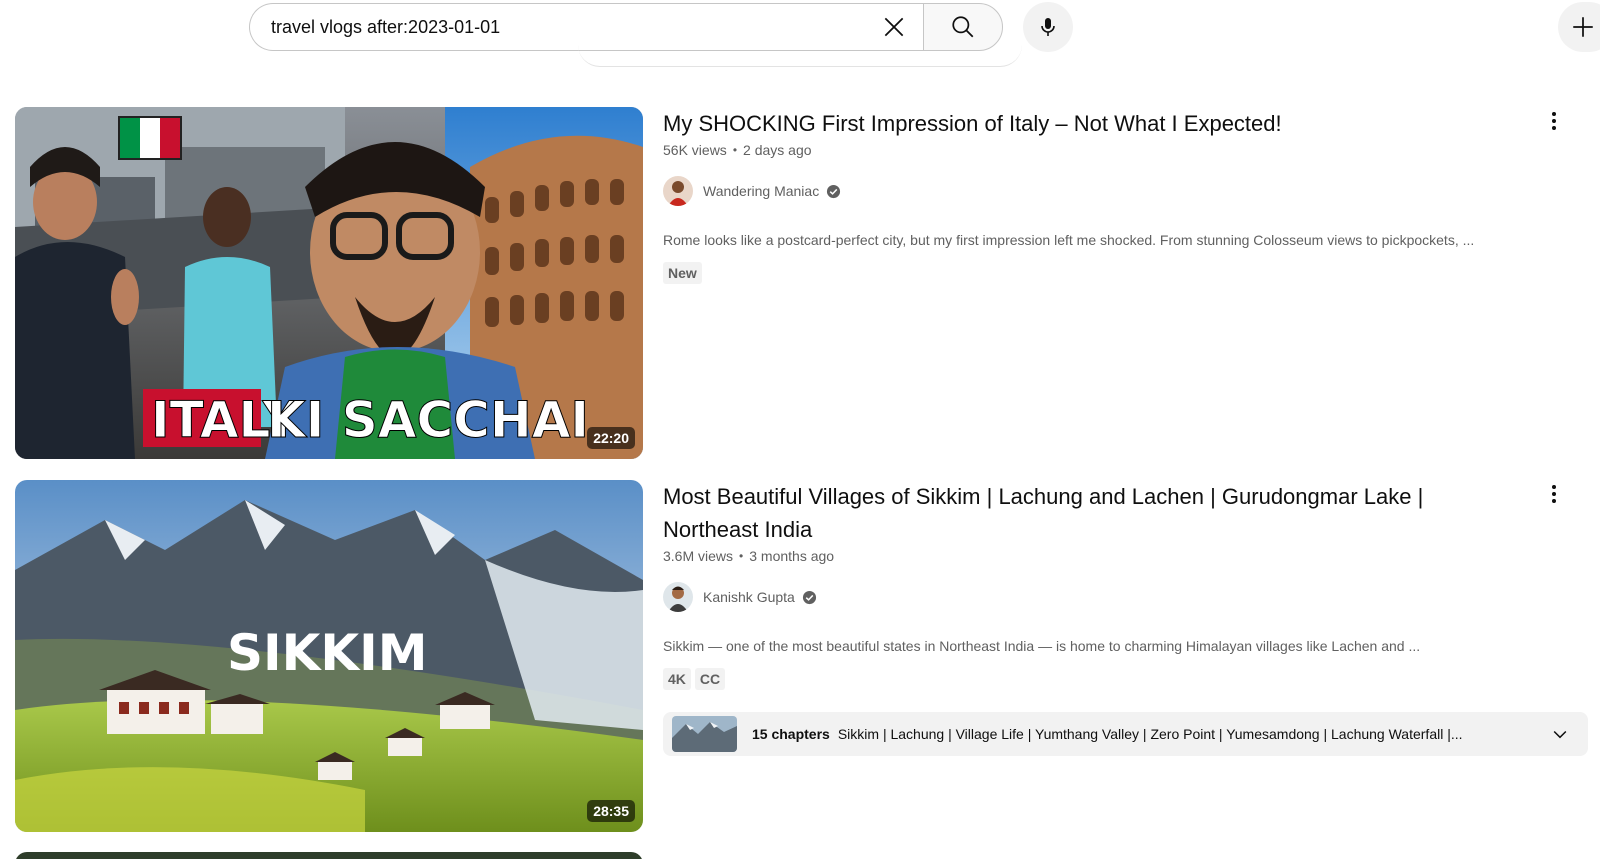 The height and width of the screenshot is (859, 1600). I want to click on video-meta: 56K views • 2 days ago, so click(1125, 150).